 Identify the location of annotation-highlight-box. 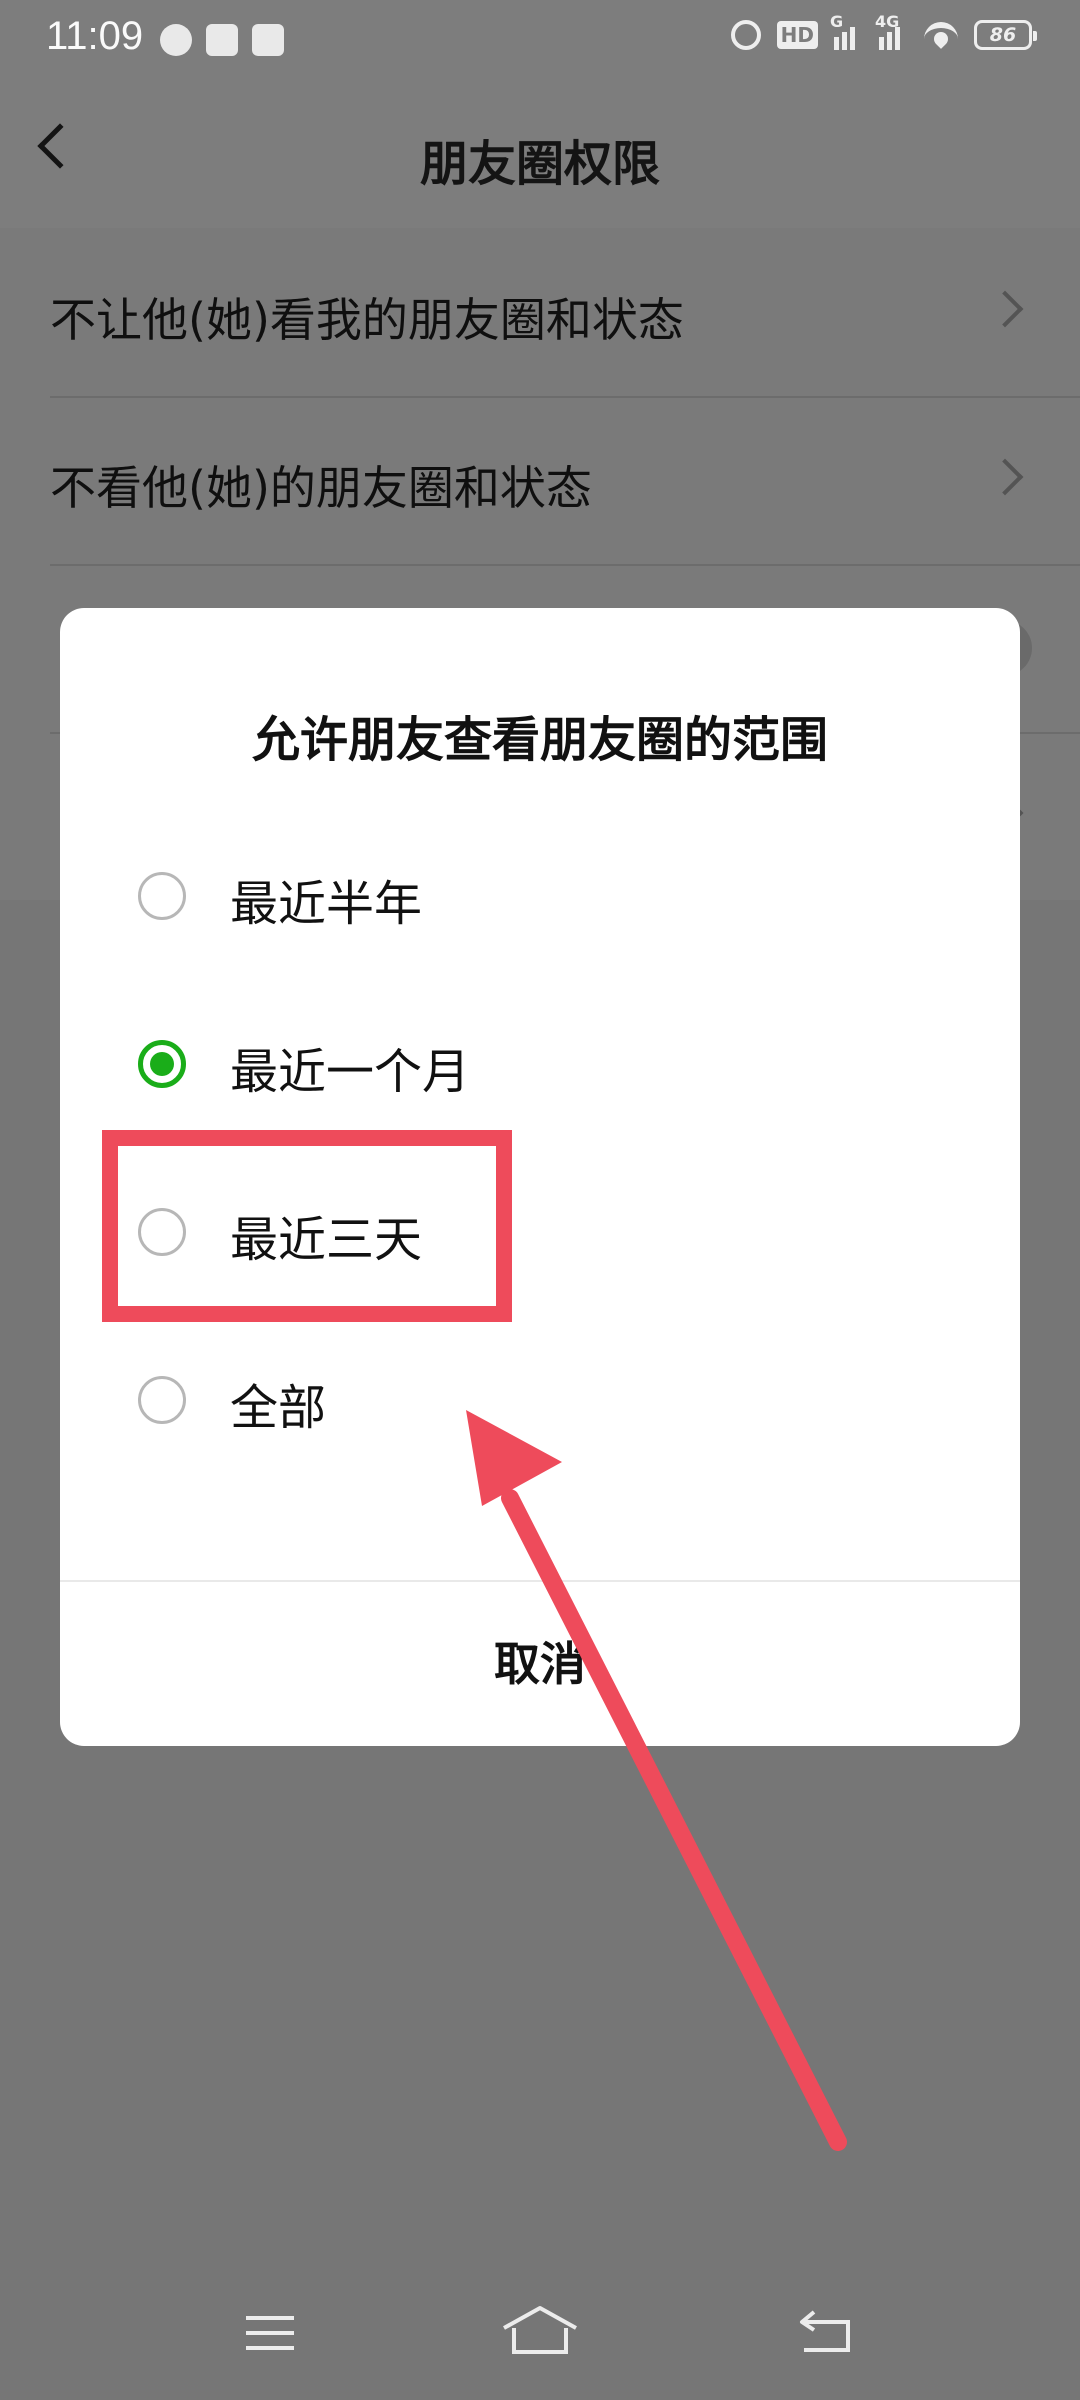
(307, 1226).